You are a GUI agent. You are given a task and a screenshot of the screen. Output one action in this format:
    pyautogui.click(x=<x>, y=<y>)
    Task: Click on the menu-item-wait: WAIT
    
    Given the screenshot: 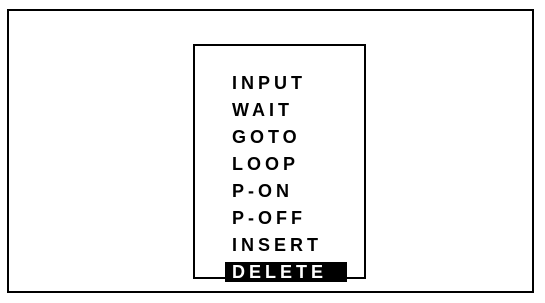 What is the action you would take?
    pyautogui.click(x=289, y=110)
    